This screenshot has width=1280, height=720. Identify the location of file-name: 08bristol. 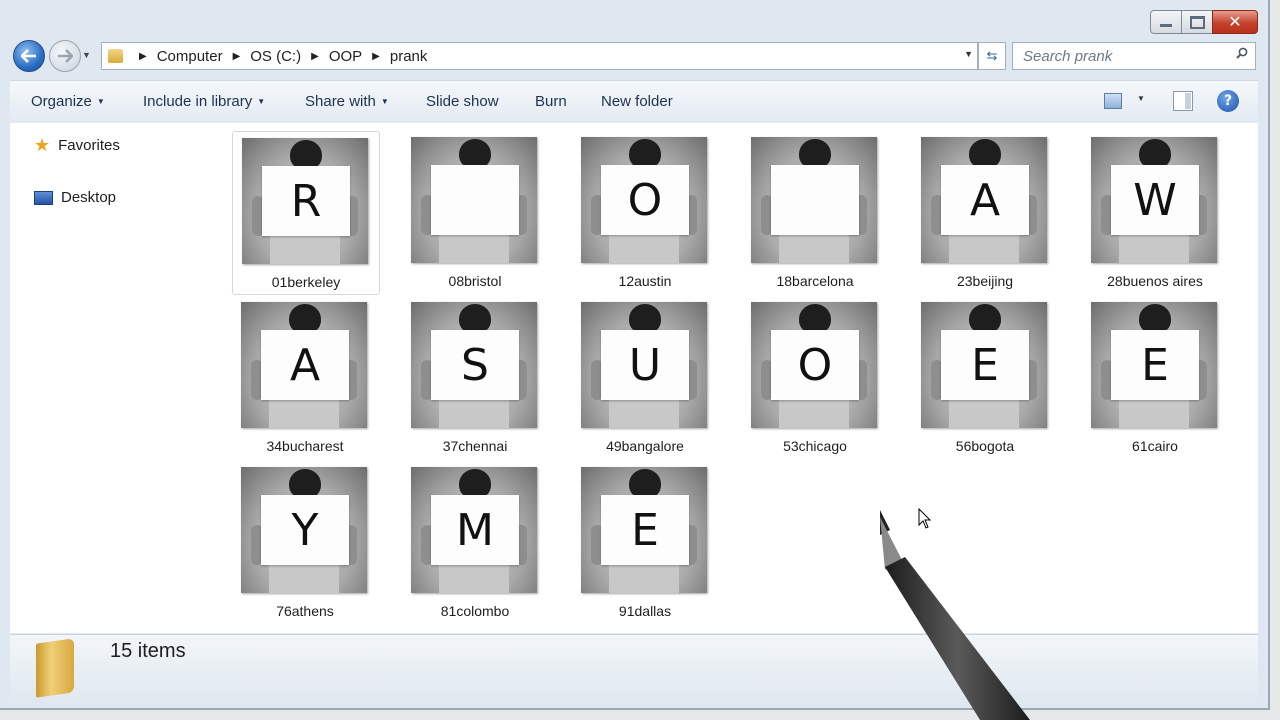
(475, 281).